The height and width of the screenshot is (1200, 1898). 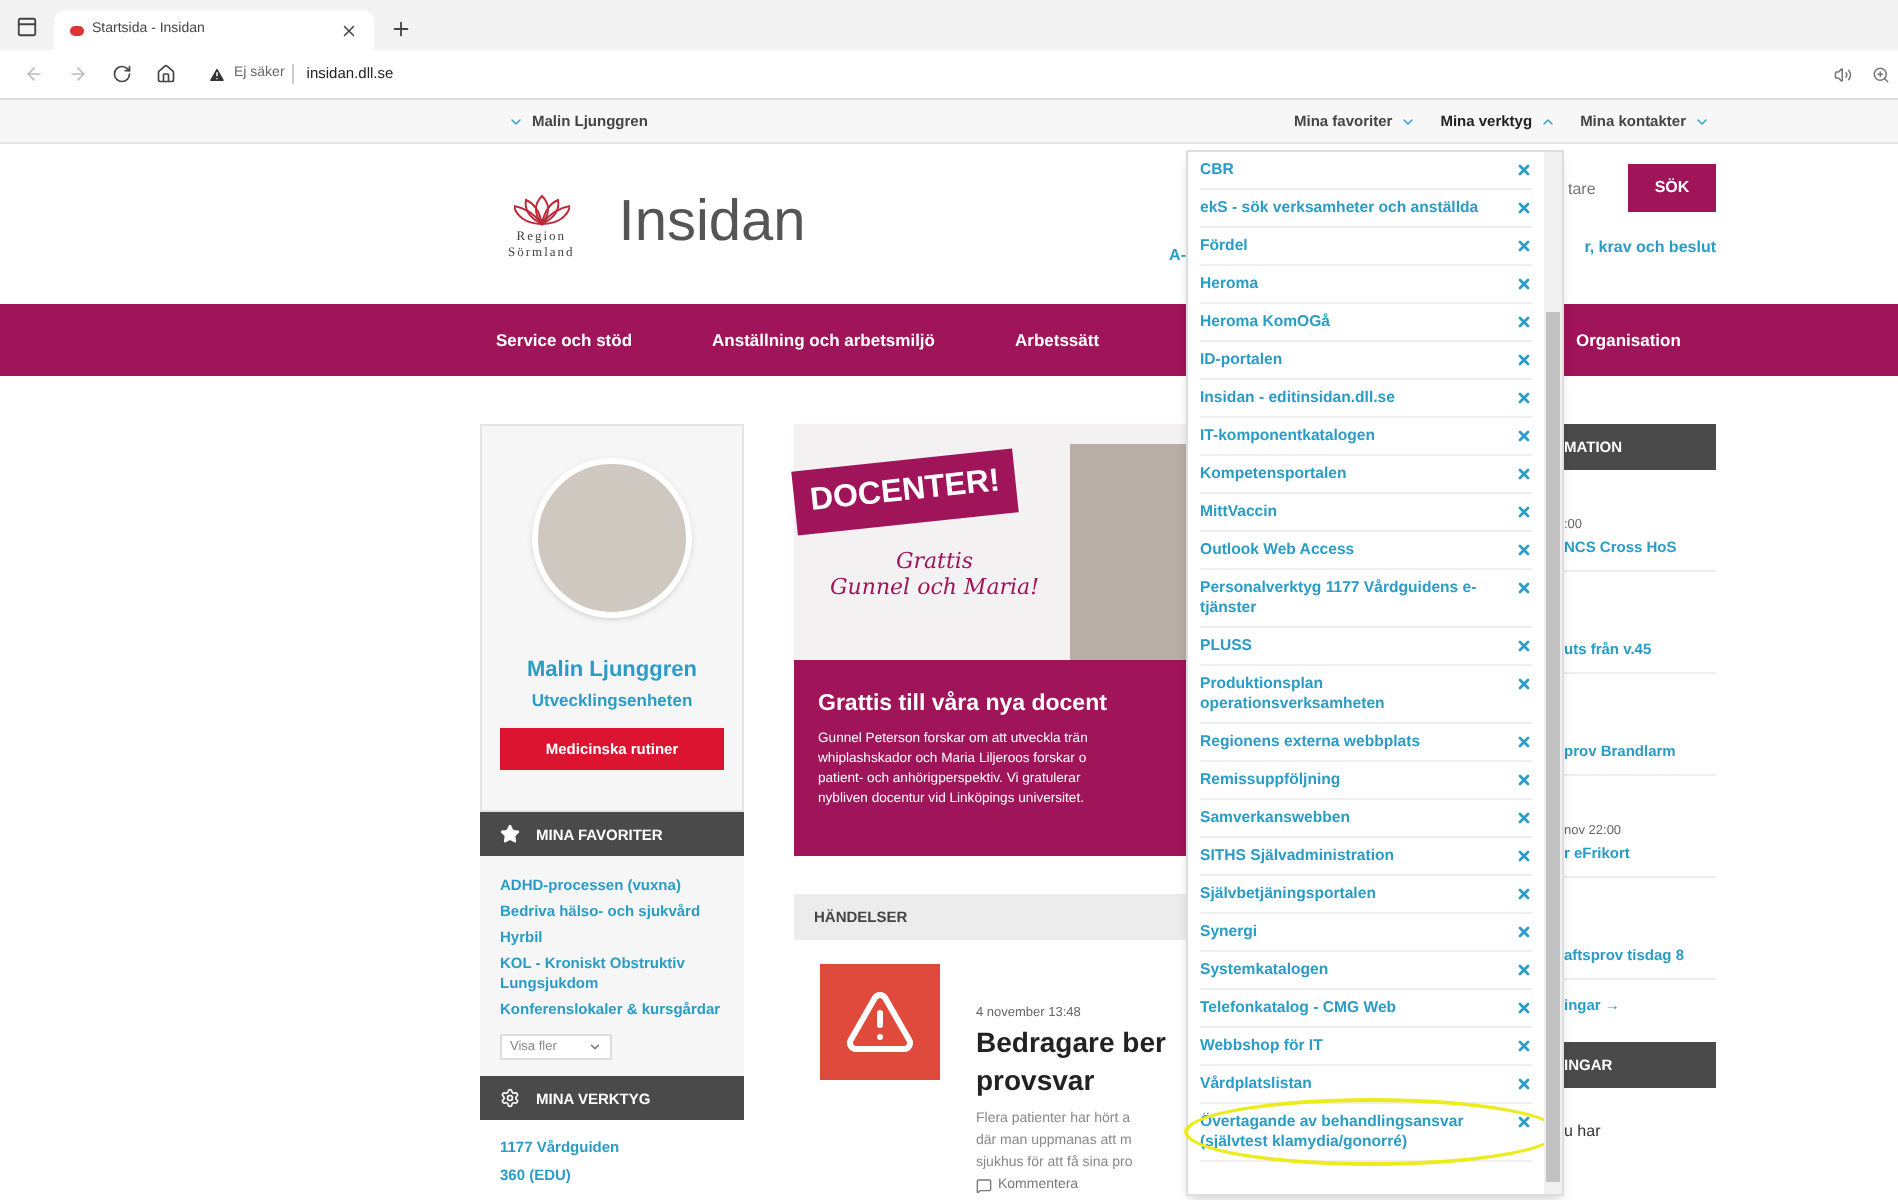 What do you see at coordinates (905, 492) in the screenshot?
I see `badge-label: DOCENTER!` at bounding box center [905, 492].